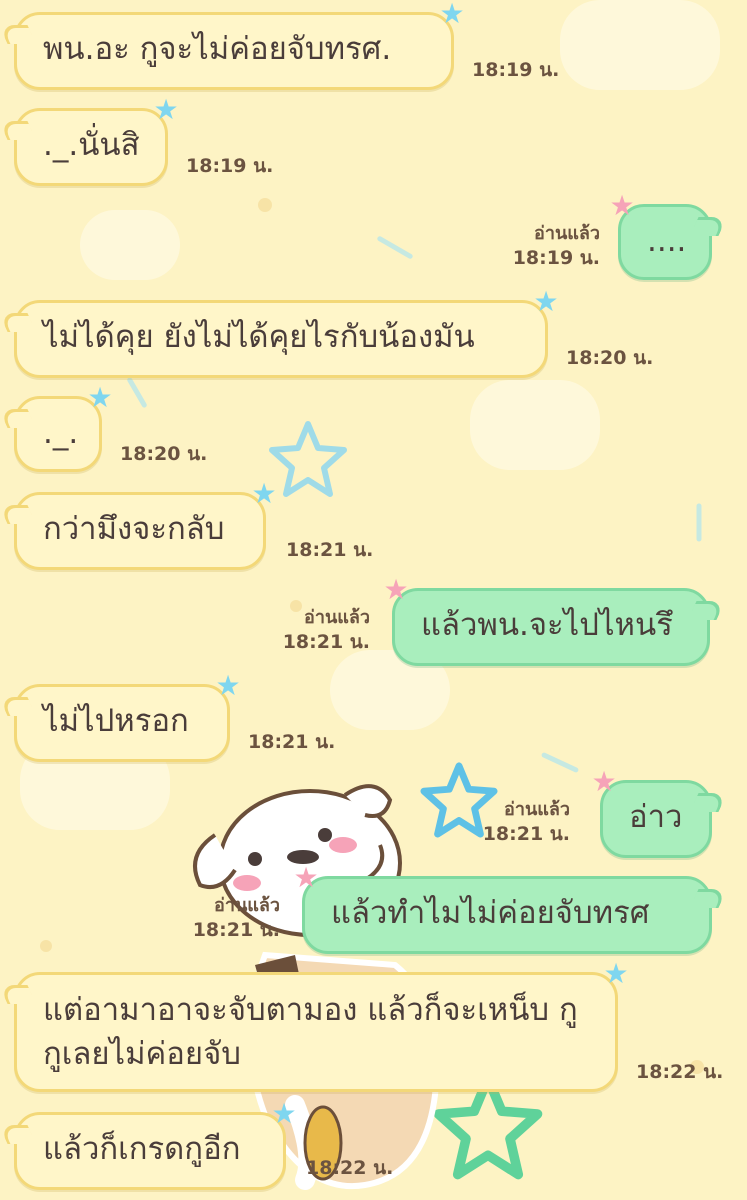  I want to click on message-text: ไม่ไปหรอก, so click(116, 721).